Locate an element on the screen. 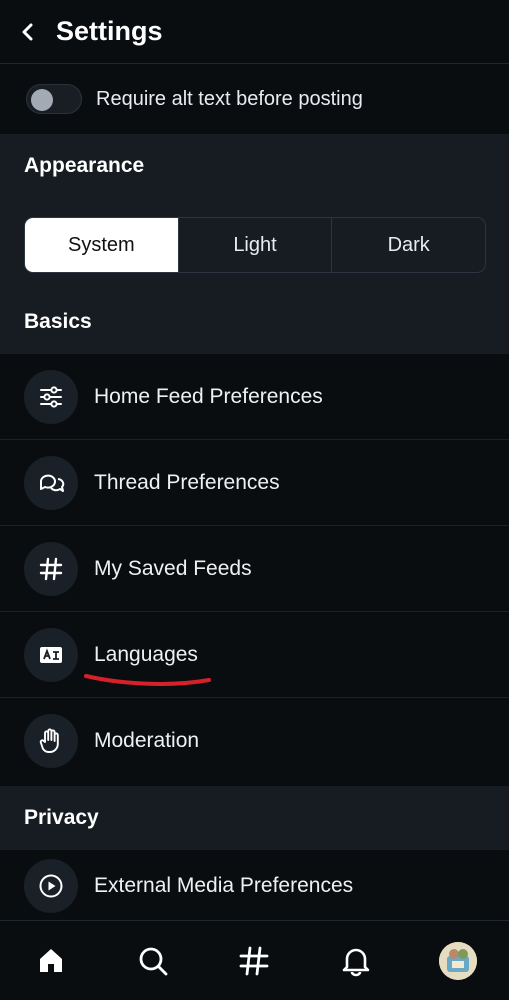 The height and width of the screenshot is (1000, 509). play-circle-icon is located at coordinates (51, 886).